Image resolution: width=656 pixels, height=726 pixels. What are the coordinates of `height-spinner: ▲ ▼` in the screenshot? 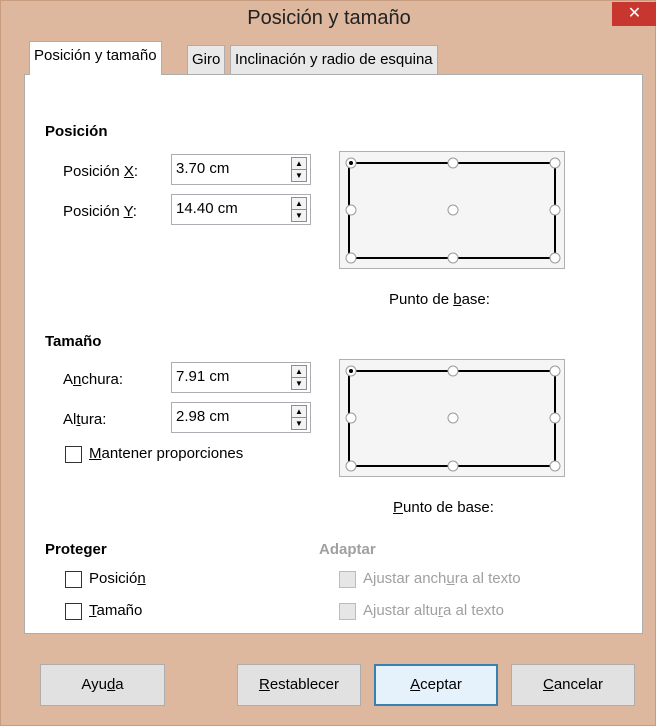 It's located at (299, 417).